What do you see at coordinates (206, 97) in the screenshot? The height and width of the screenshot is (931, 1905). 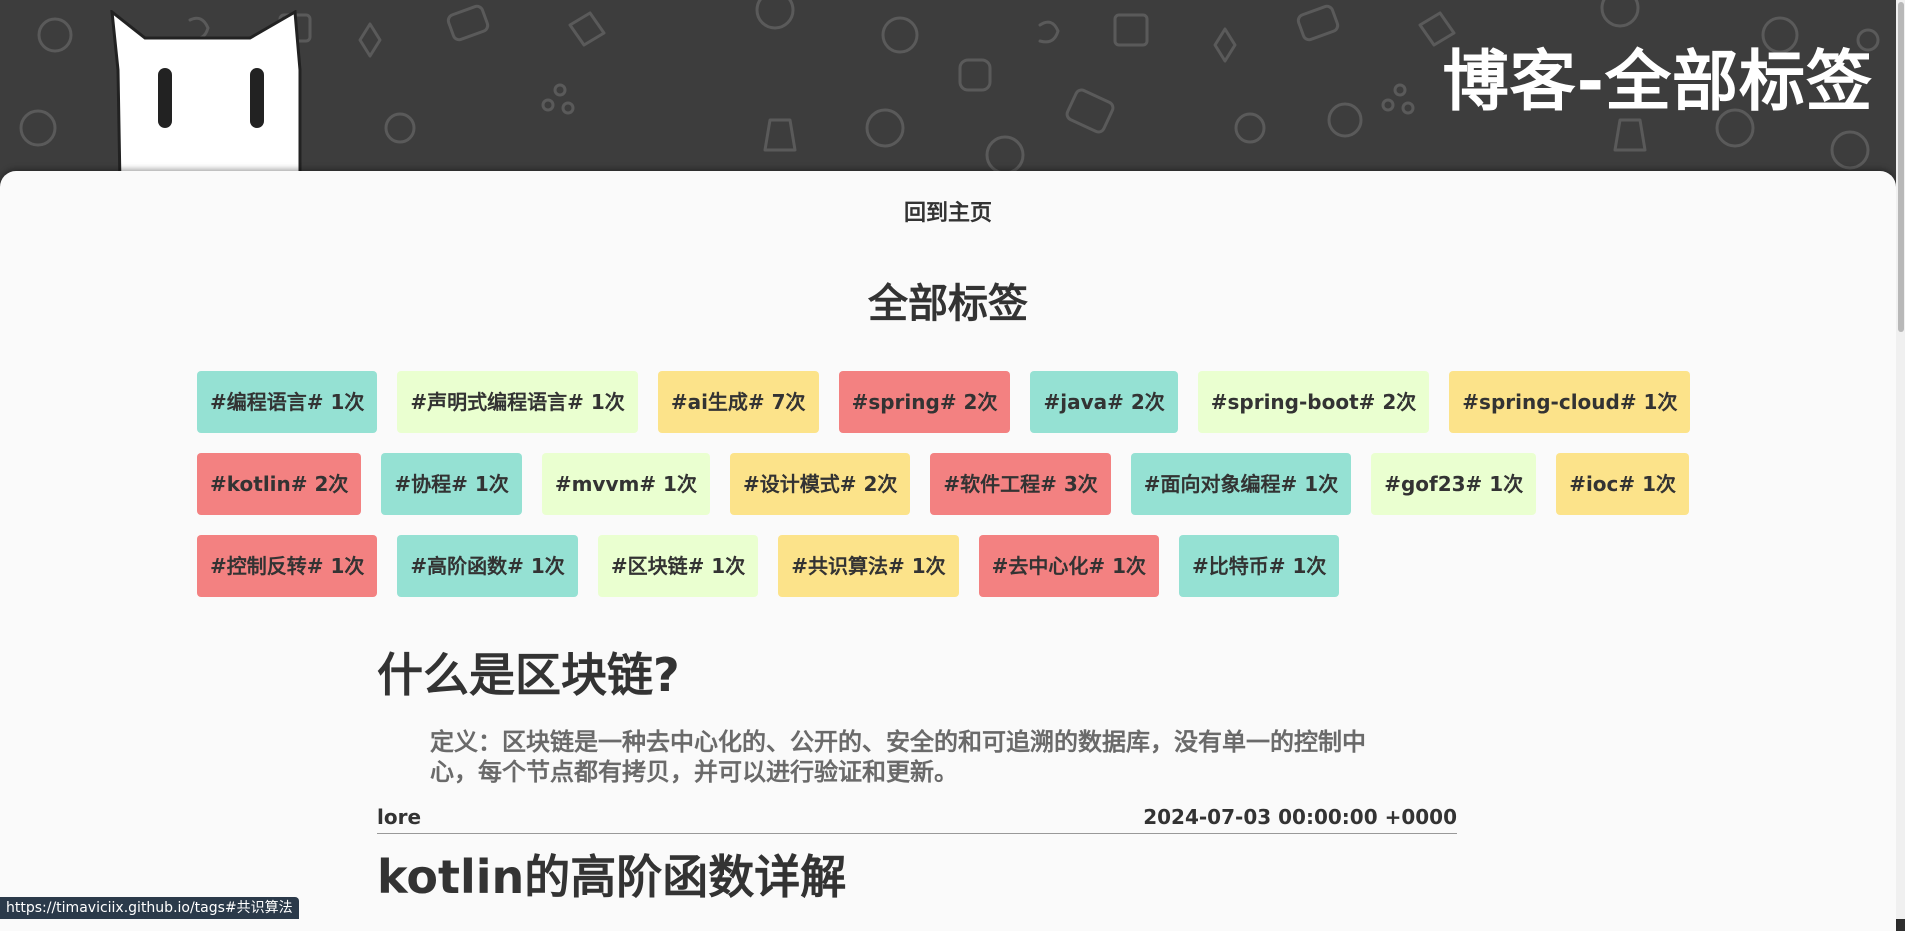 I see `cat-mascot-logo` at bounding box center [206, 97].